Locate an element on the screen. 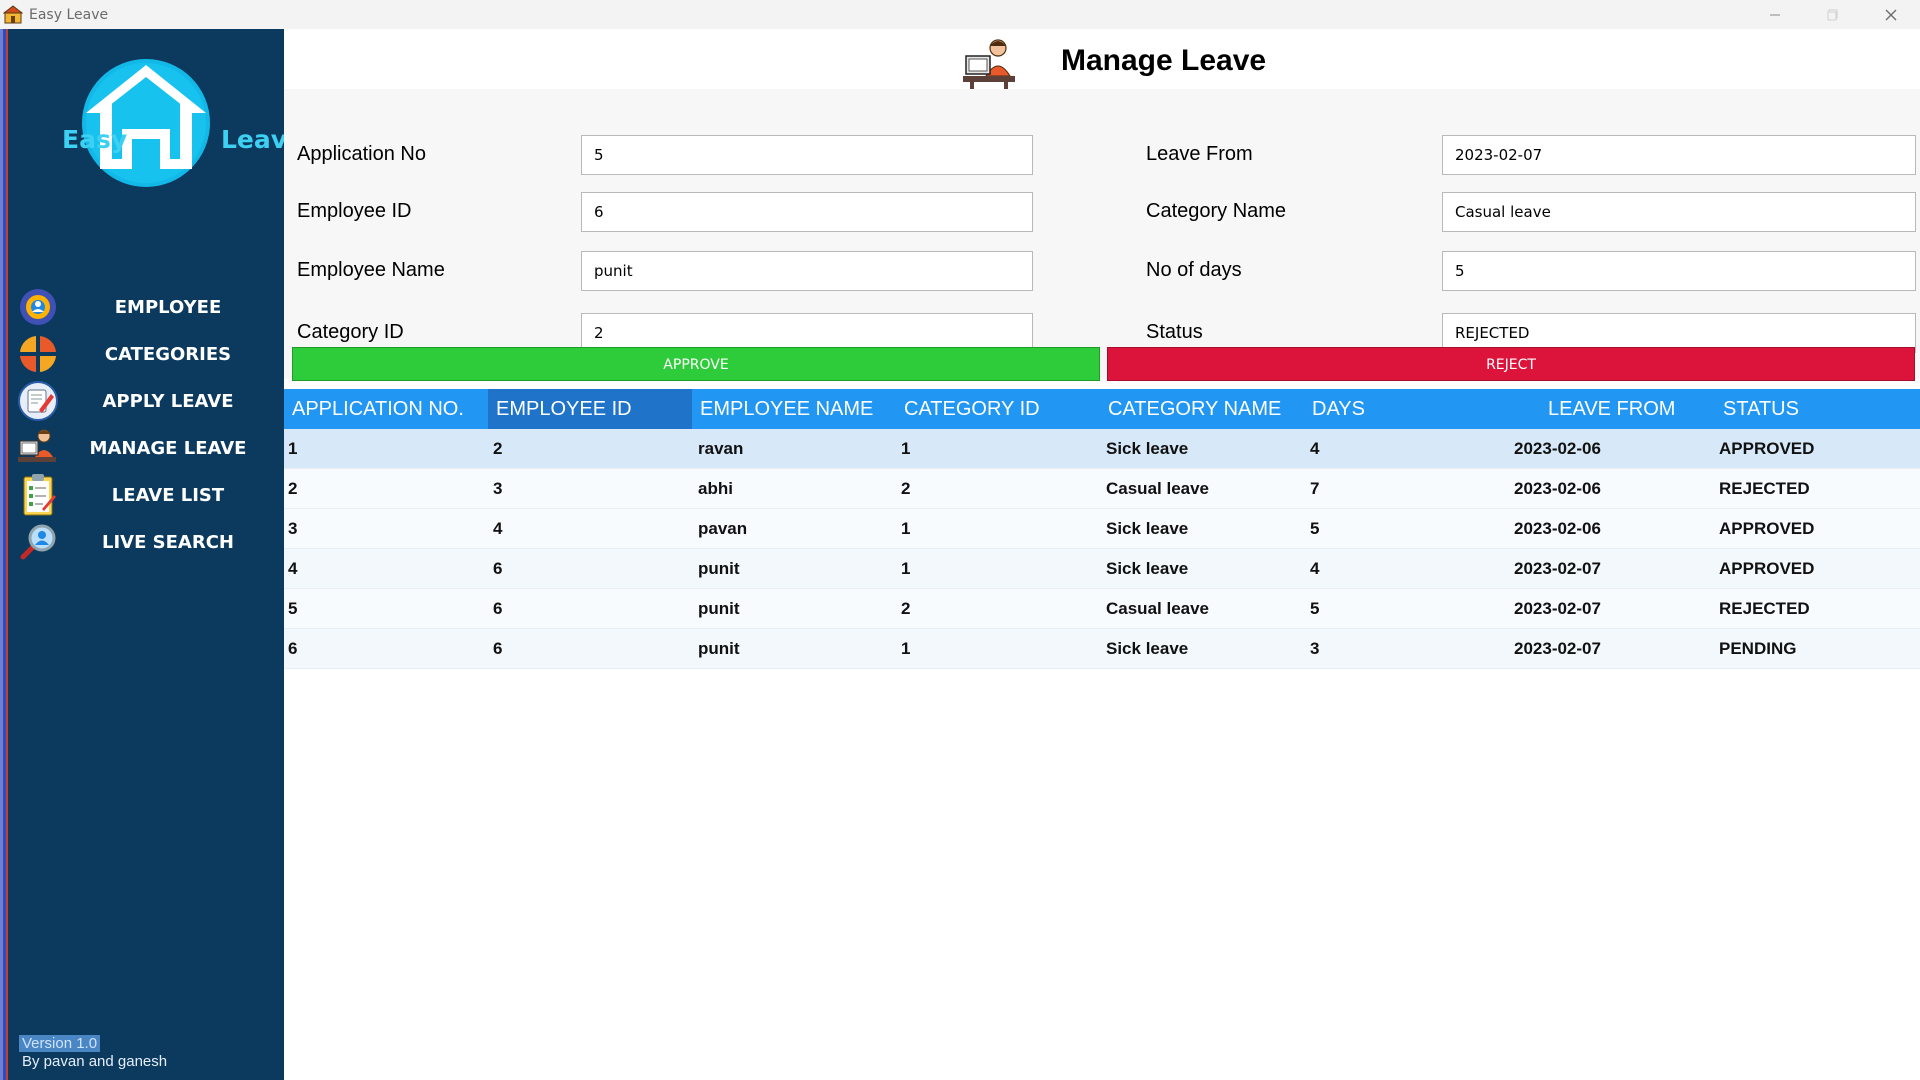 The width and height of the screenshot is (1920, 1080). approve-button: APPROVE is located at coordinates (696, 364).